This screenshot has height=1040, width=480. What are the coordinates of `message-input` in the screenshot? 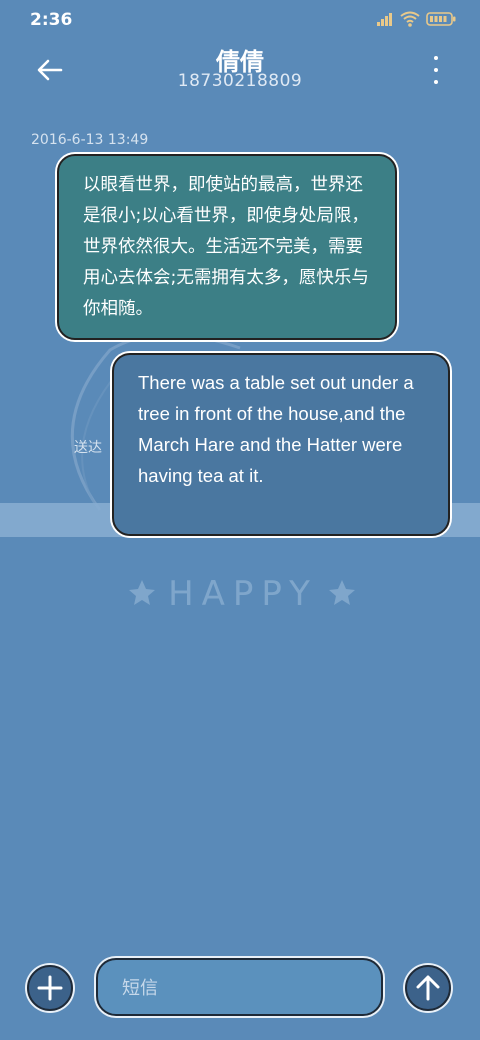 It's located at (242, 988).